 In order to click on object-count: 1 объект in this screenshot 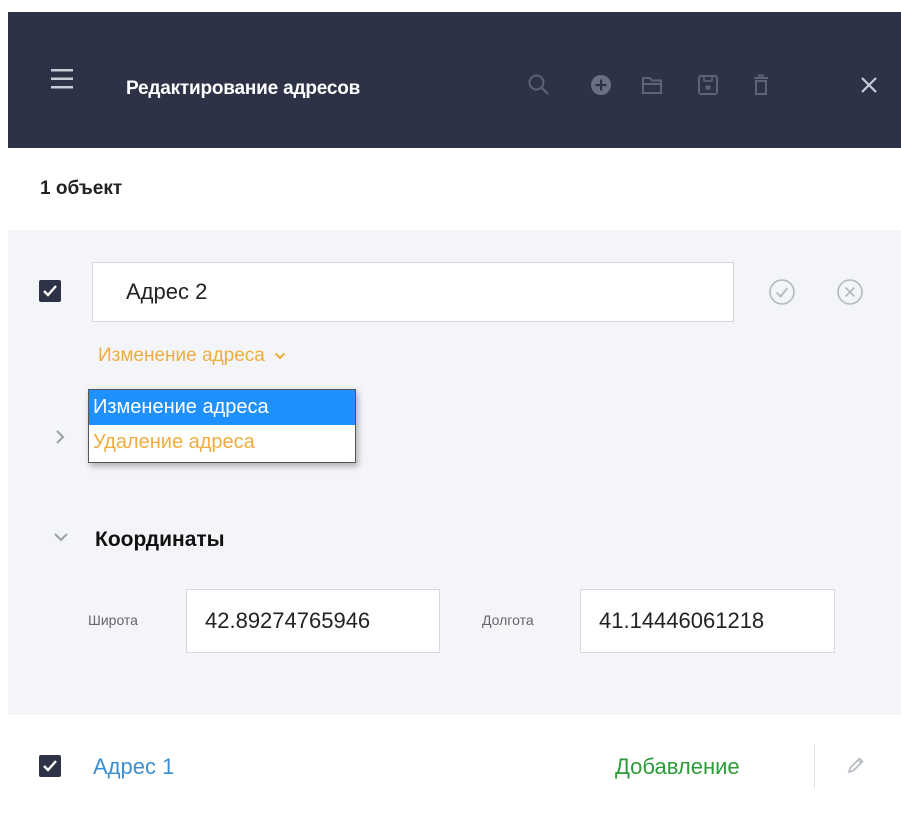, I will do `click(81, 188)`.